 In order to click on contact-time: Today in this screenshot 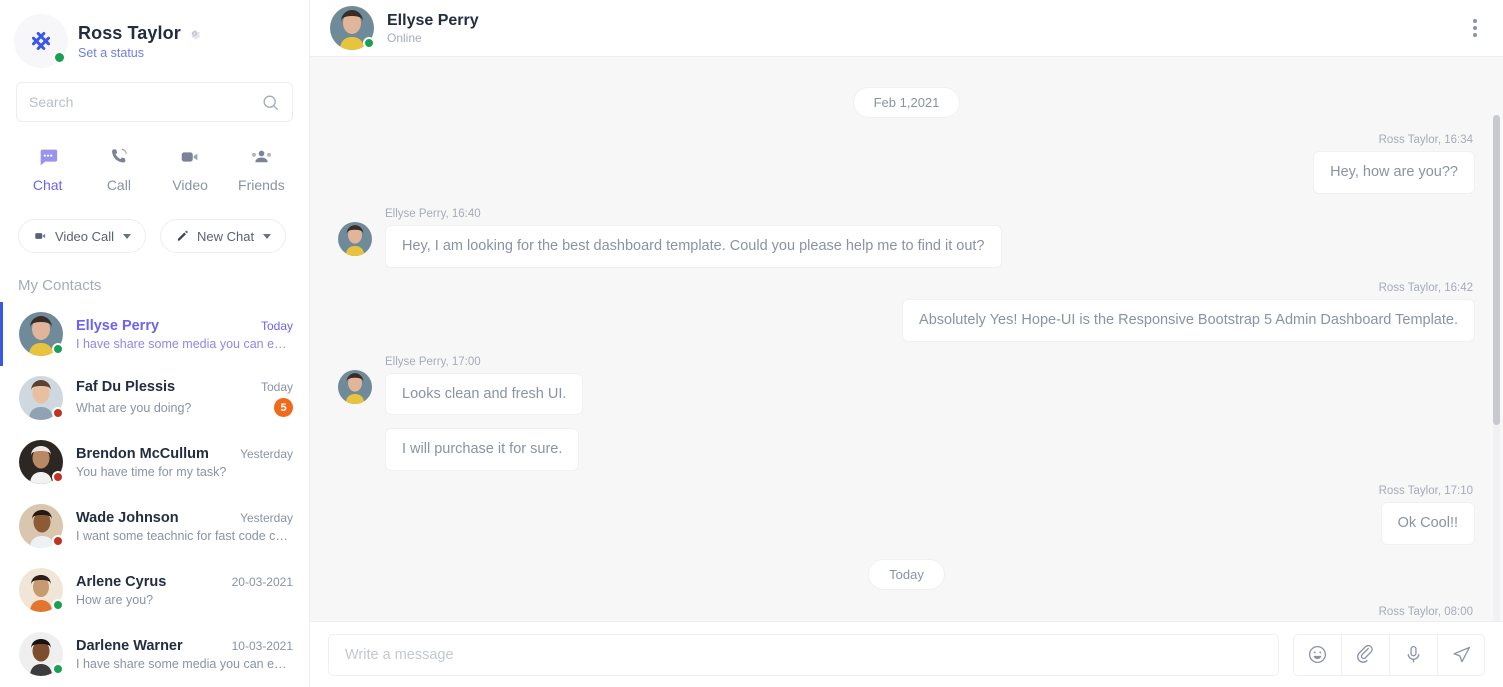, I will do `click(276, 387)`.